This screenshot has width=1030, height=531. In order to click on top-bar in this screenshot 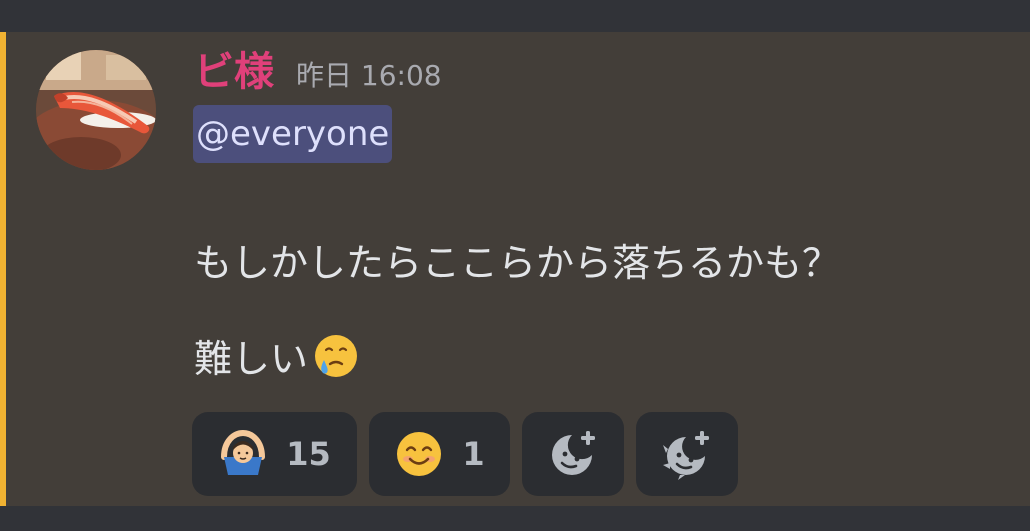, I will do `click(515, 16)`.